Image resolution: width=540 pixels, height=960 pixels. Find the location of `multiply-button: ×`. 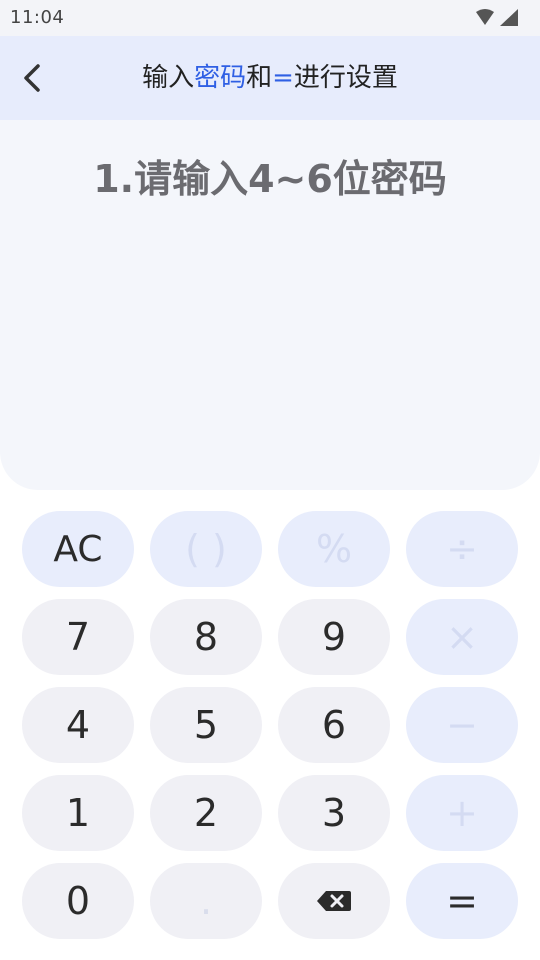

multiply-button: × is located at coordinates (462, 637).